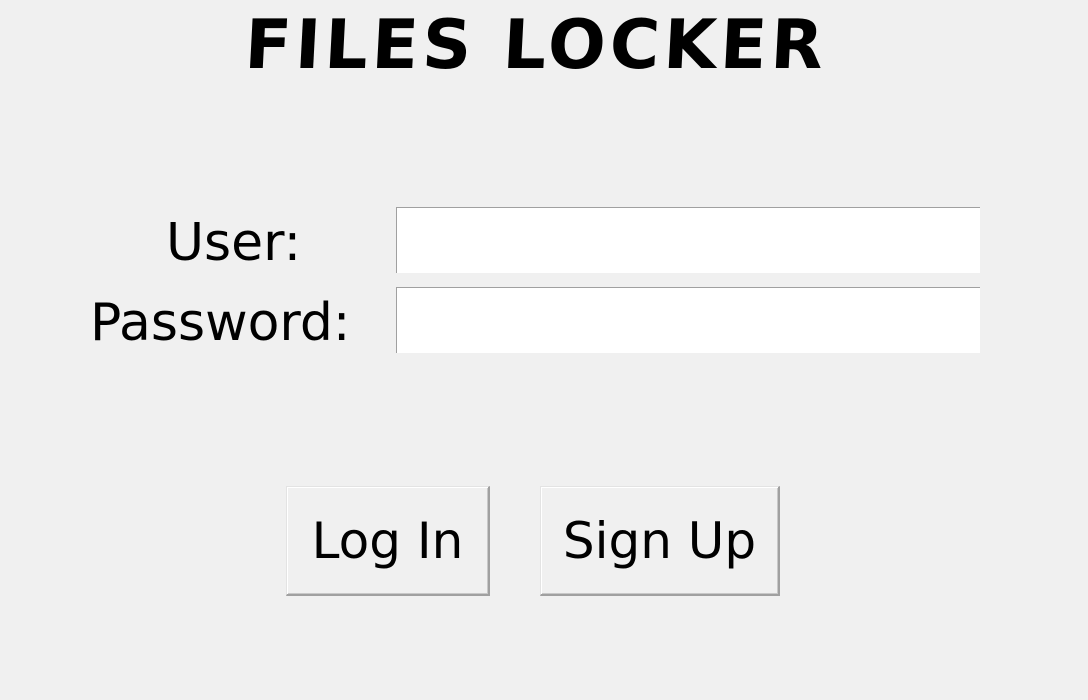 The image size is (1088, 700). I want to click on user-input, so click(688, 240).